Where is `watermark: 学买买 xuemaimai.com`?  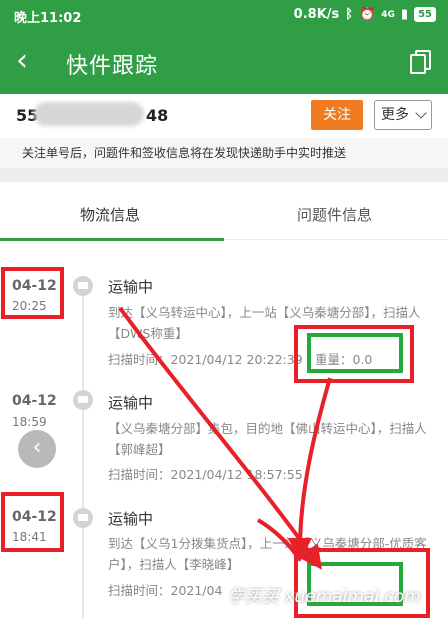
watermark: 学买买 xuemaimai.com is located at coordinates (324, 597).